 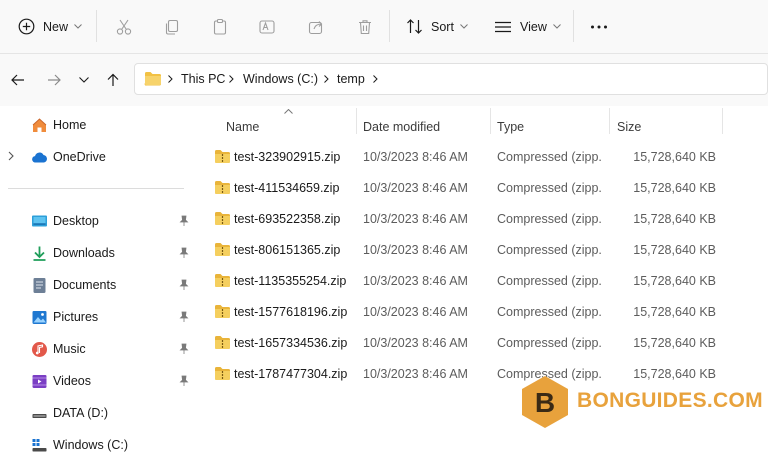 What do you see at coordinates (267, 26) in the screenshot?
I see `rename-button` at bounding box center [267, 26].